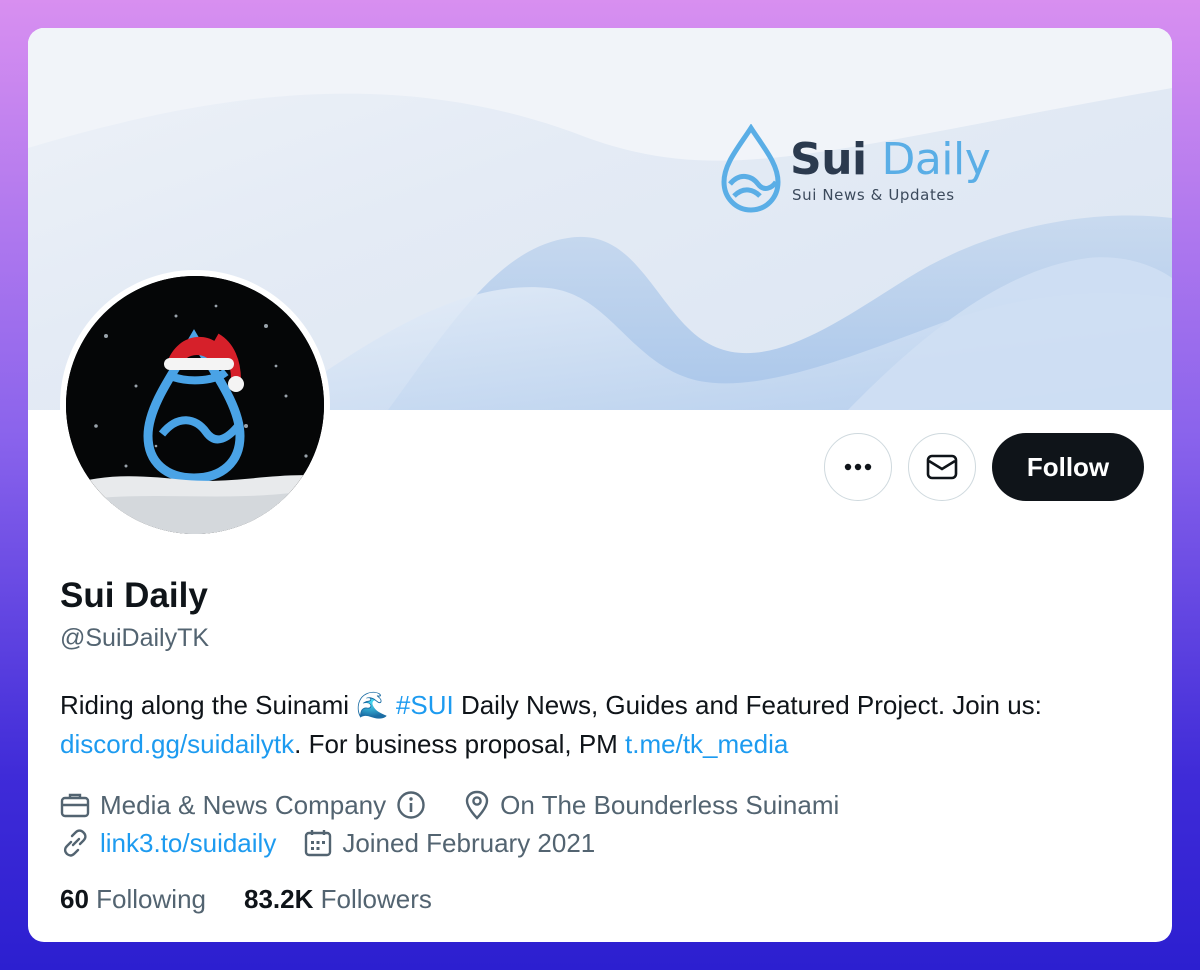  What do you see at coordinates (318, 843) in the screenshot?
I see `calendar-icon` at bounding box center [318, 843].